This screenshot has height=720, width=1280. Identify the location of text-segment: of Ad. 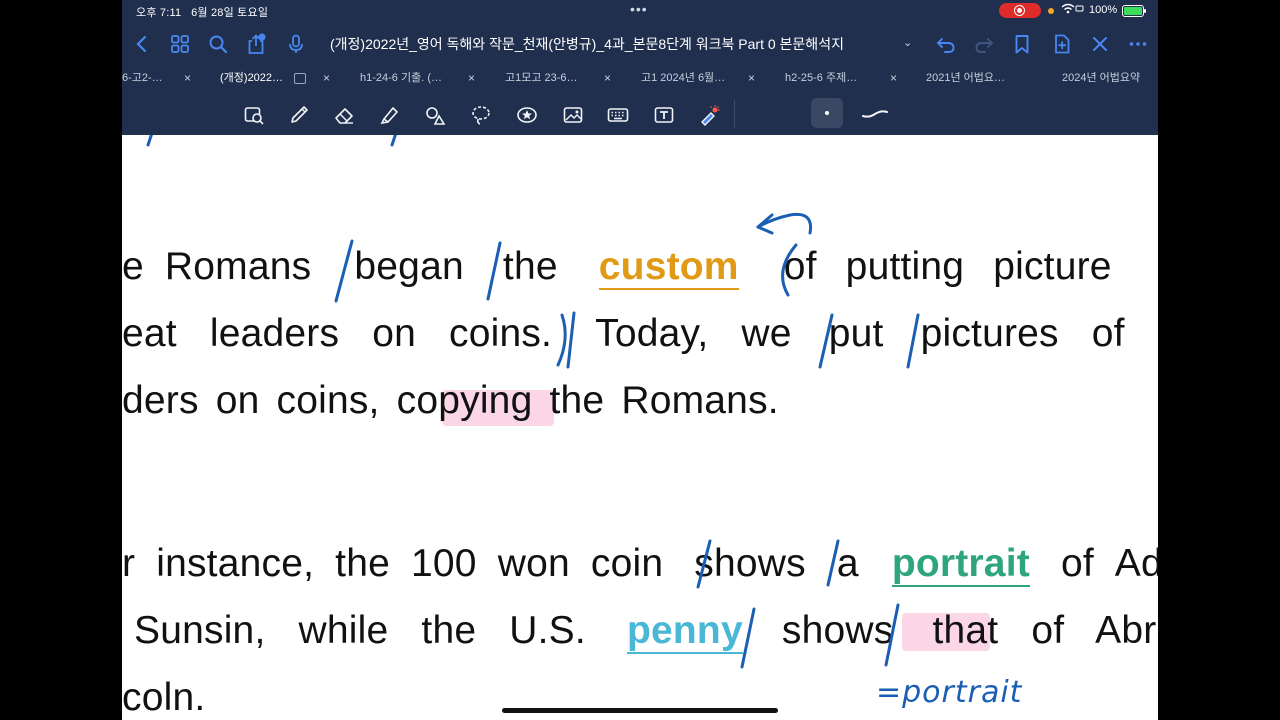
(1109, 563).